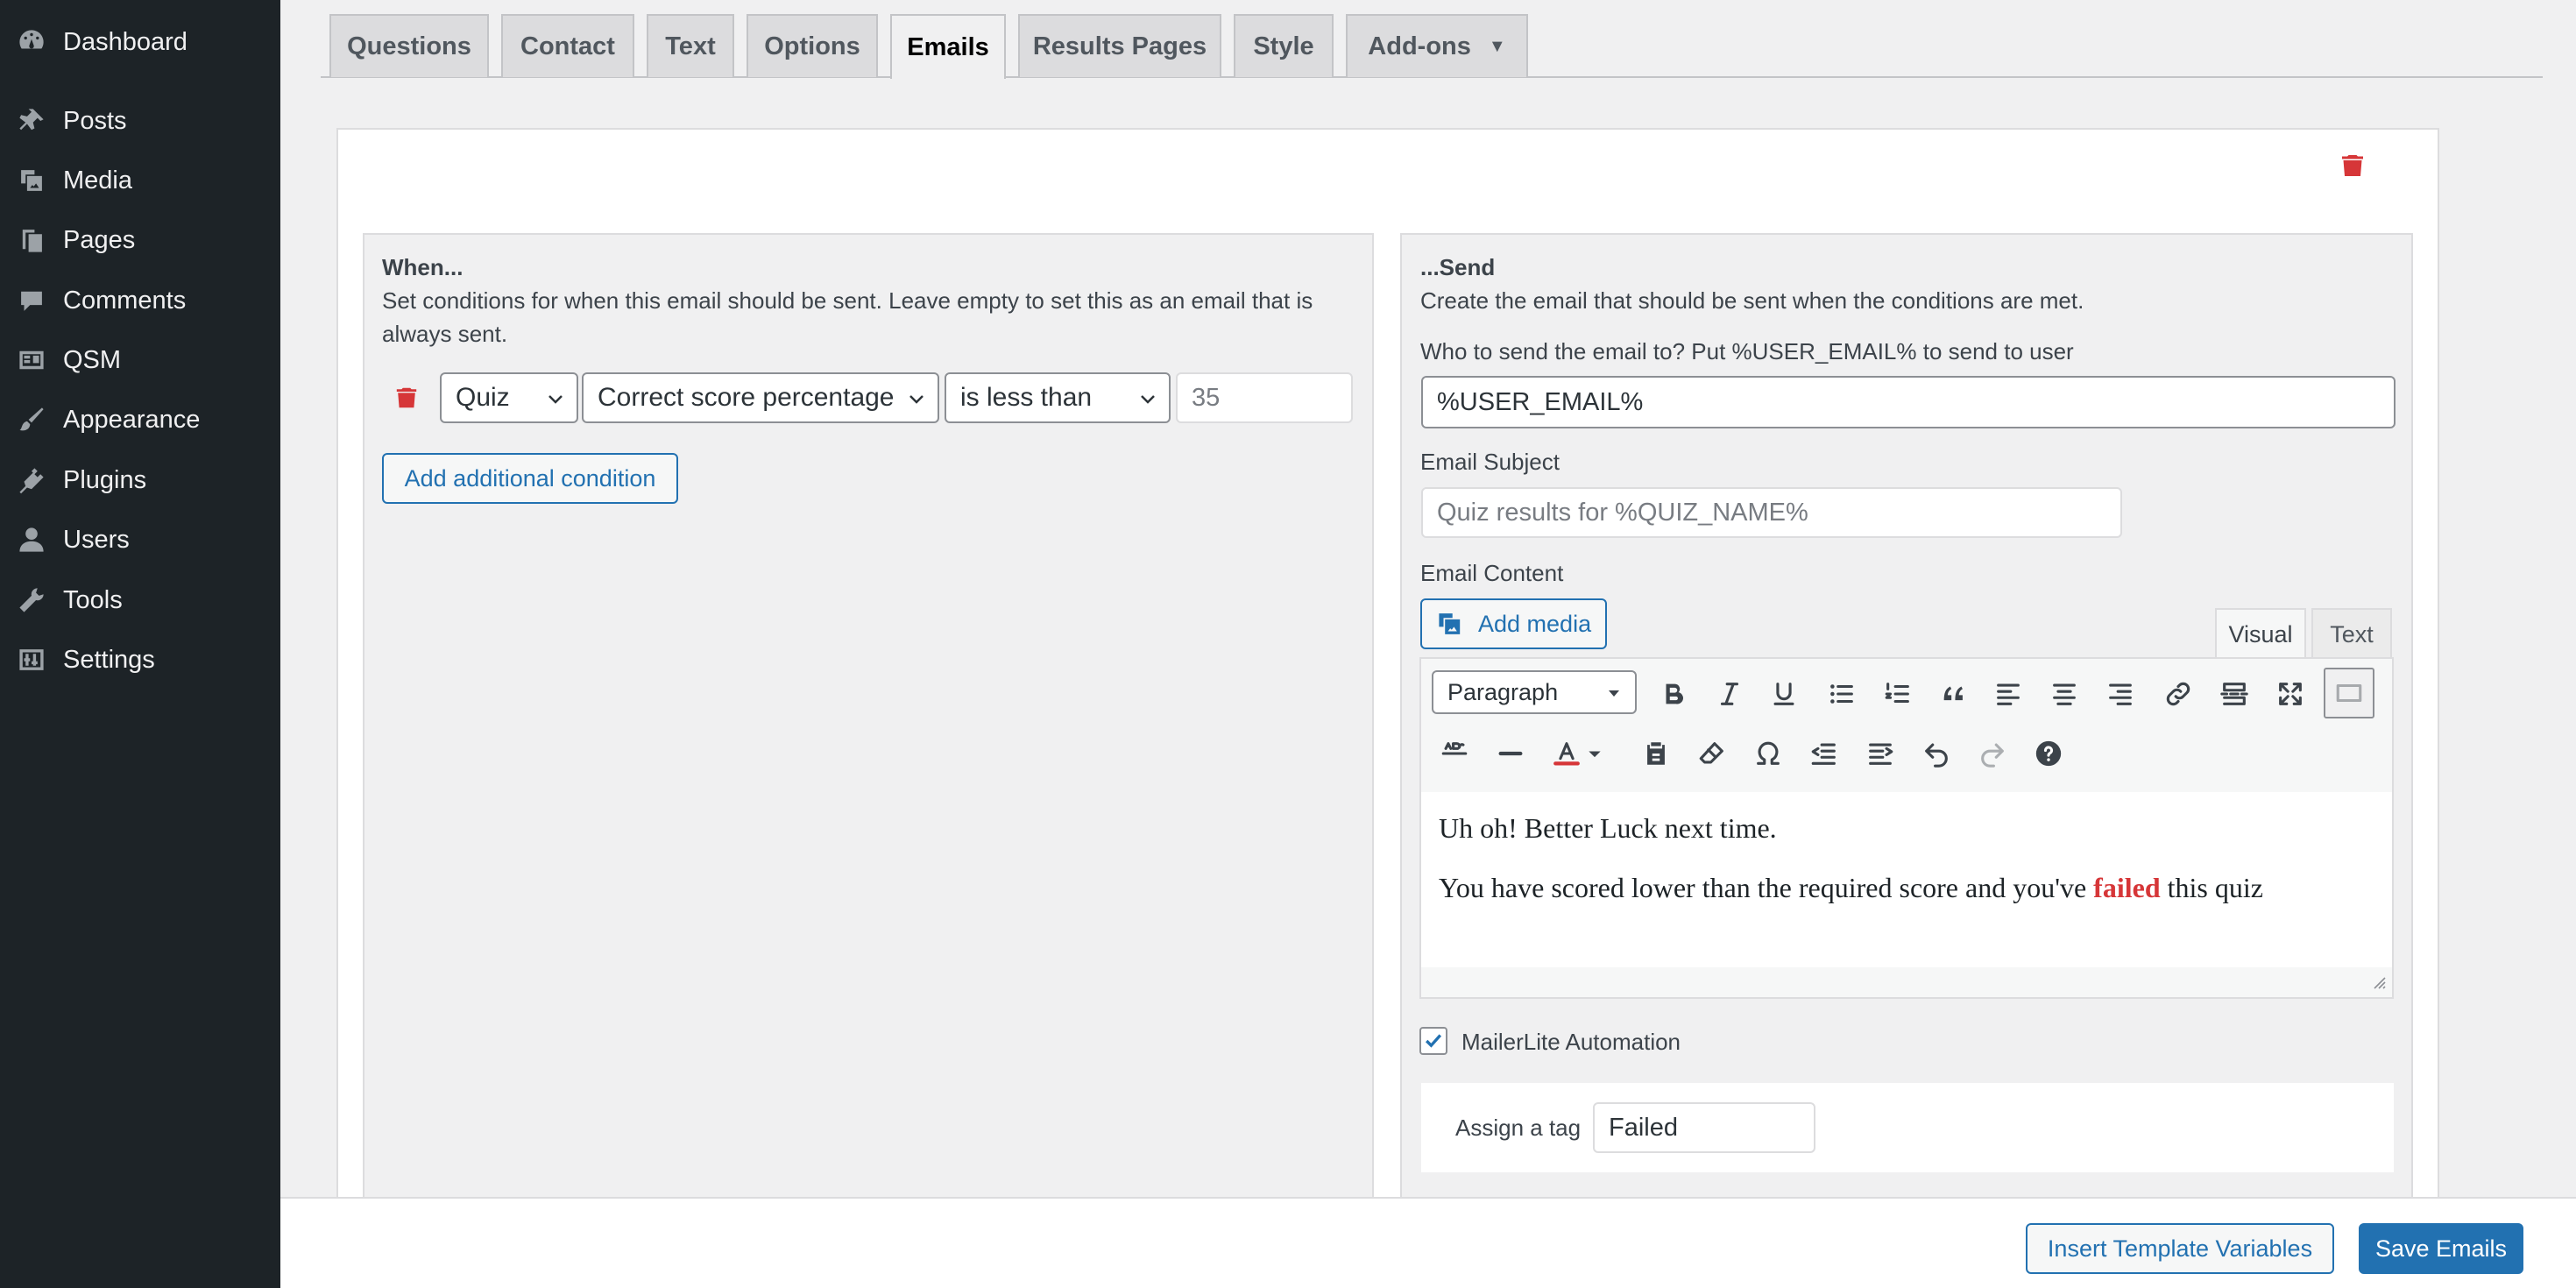  I want to click on subject-input, so click(1771, 512).